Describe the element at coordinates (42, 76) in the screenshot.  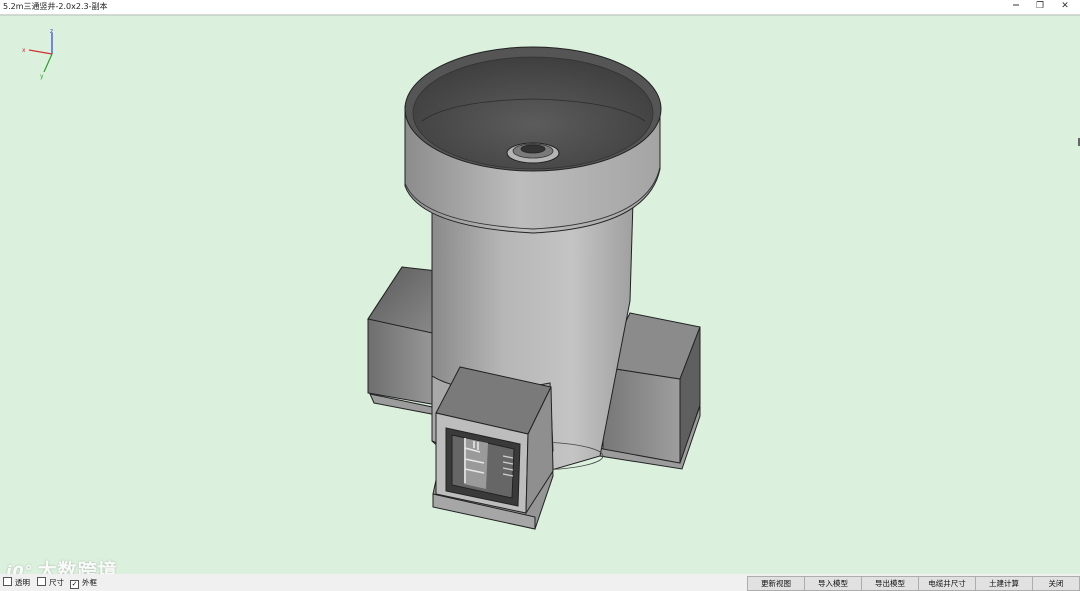
I see `y-axis-label: y` at that location.